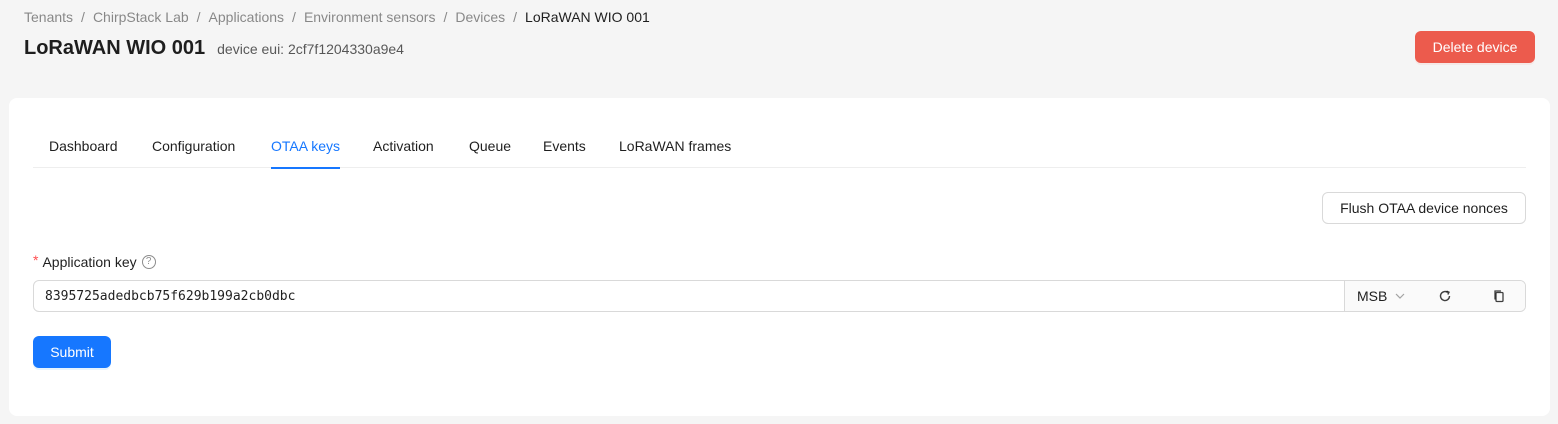 Image resolution: width=1558 pixels, height=424 pixels. What do you see at coordinates (310, 49) in the screenshot?
I see `device-eui: device eui: 2cf7f1204330a9e4` at bounding box center [310, 49].